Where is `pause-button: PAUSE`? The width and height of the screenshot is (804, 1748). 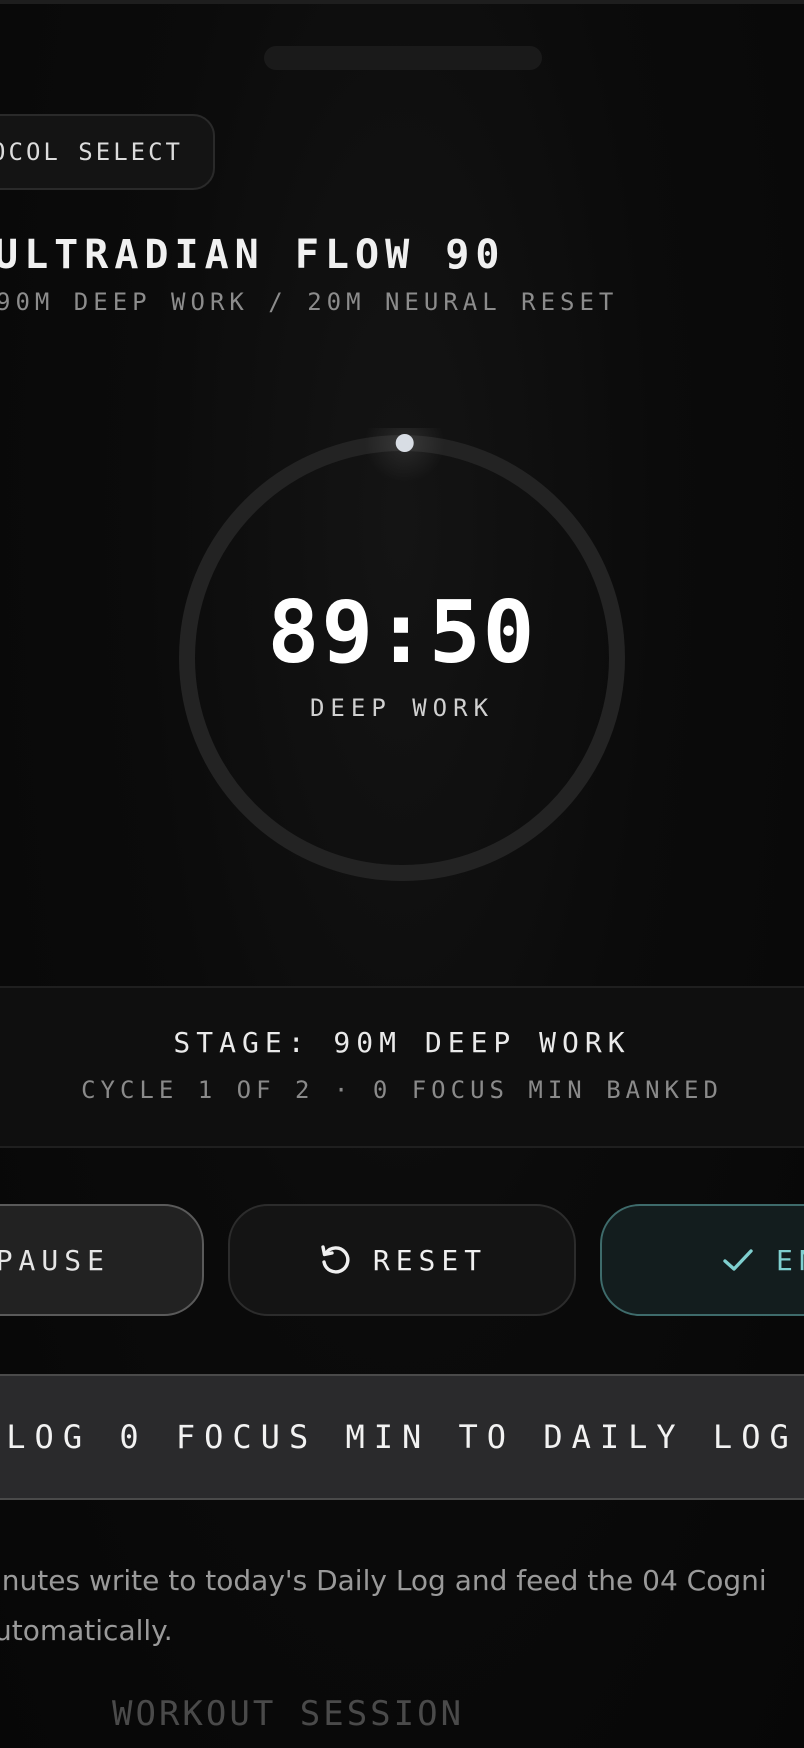 pause-button: PAUSE is located at coordinates (102, 1260).